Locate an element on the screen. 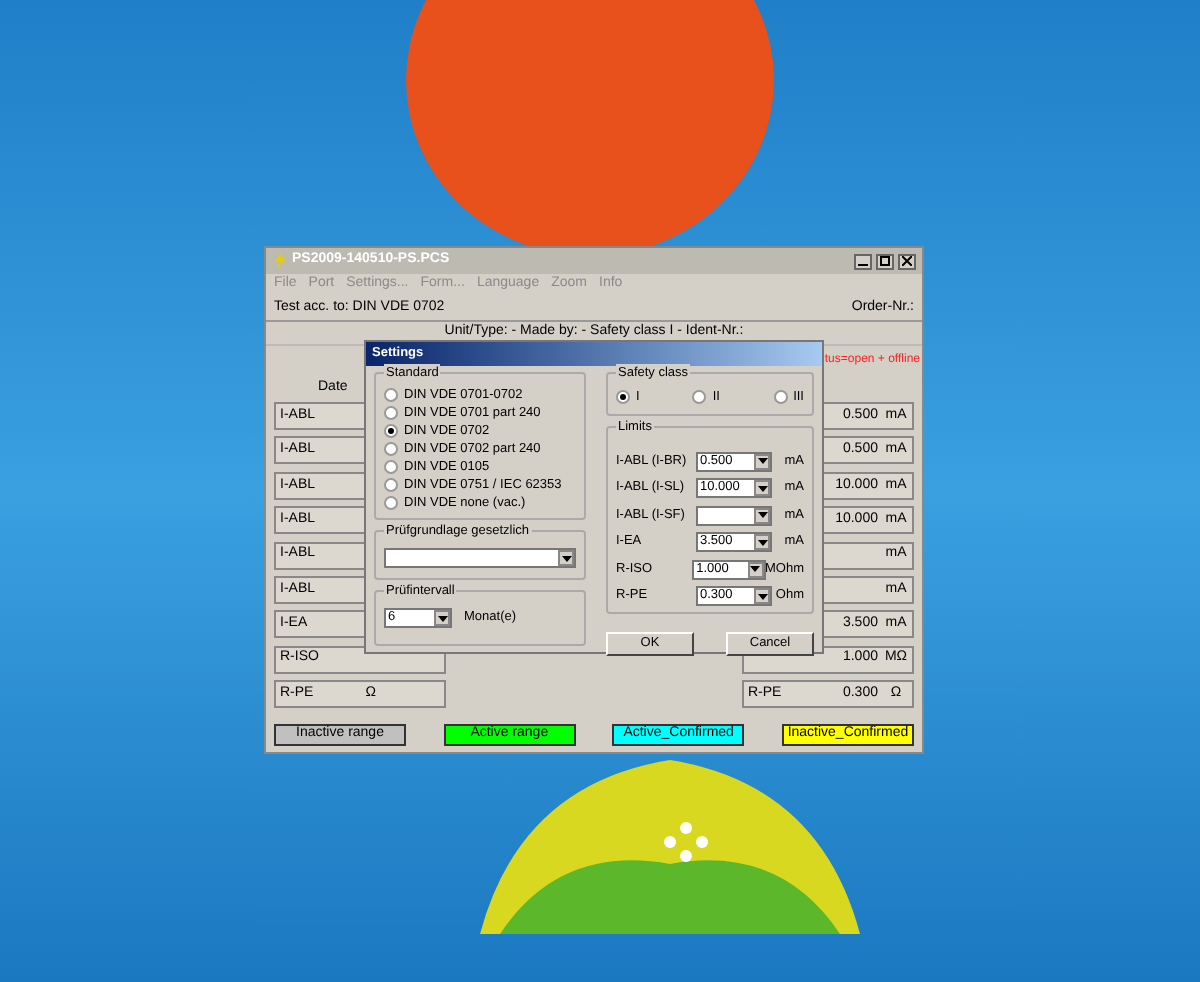  maximize-icon is located at coordinates (885, 261).